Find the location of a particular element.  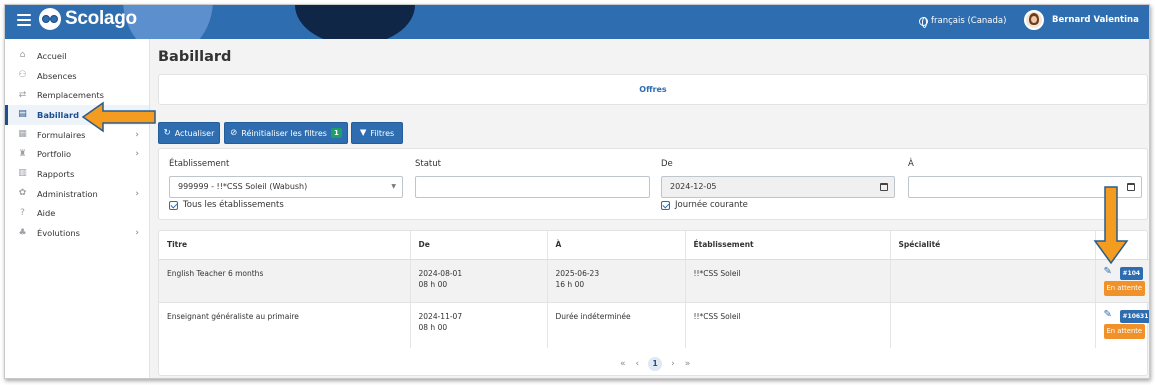

cell-specialite is located at coordinates (993, 281).